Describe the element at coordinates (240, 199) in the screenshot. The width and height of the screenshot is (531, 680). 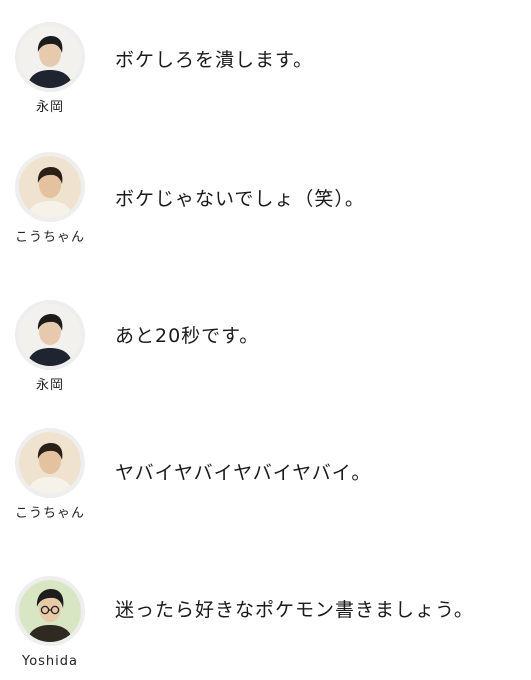
I see `message-text: ボケじゃないでしょ（笑）。` at that location.